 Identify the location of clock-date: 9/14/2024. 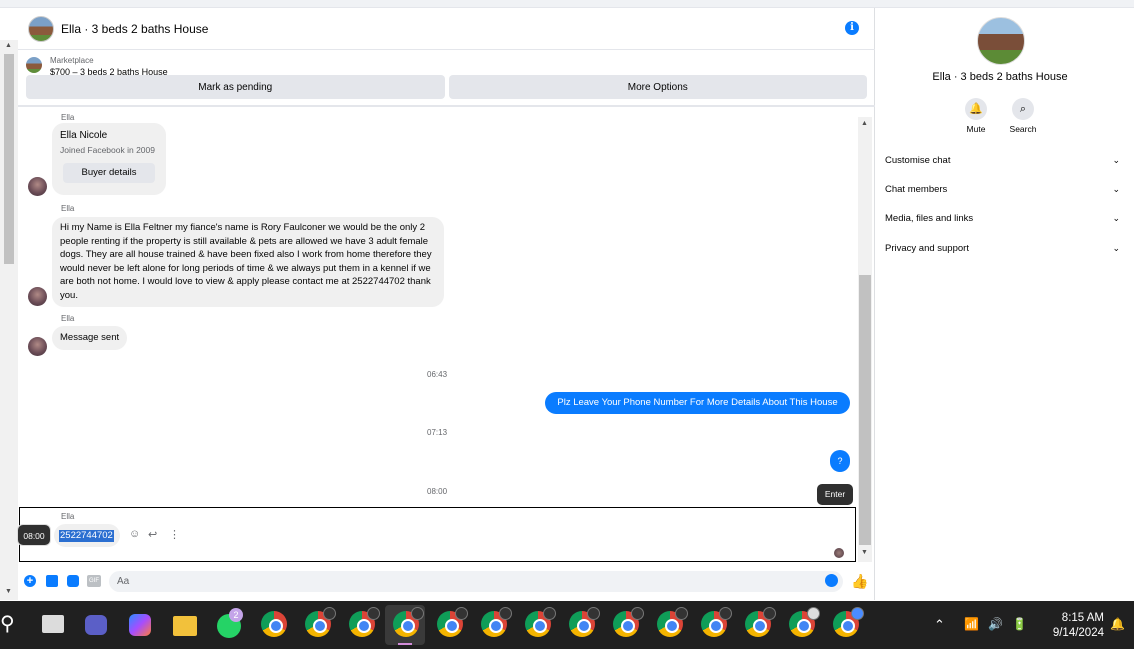
(1078, 633).